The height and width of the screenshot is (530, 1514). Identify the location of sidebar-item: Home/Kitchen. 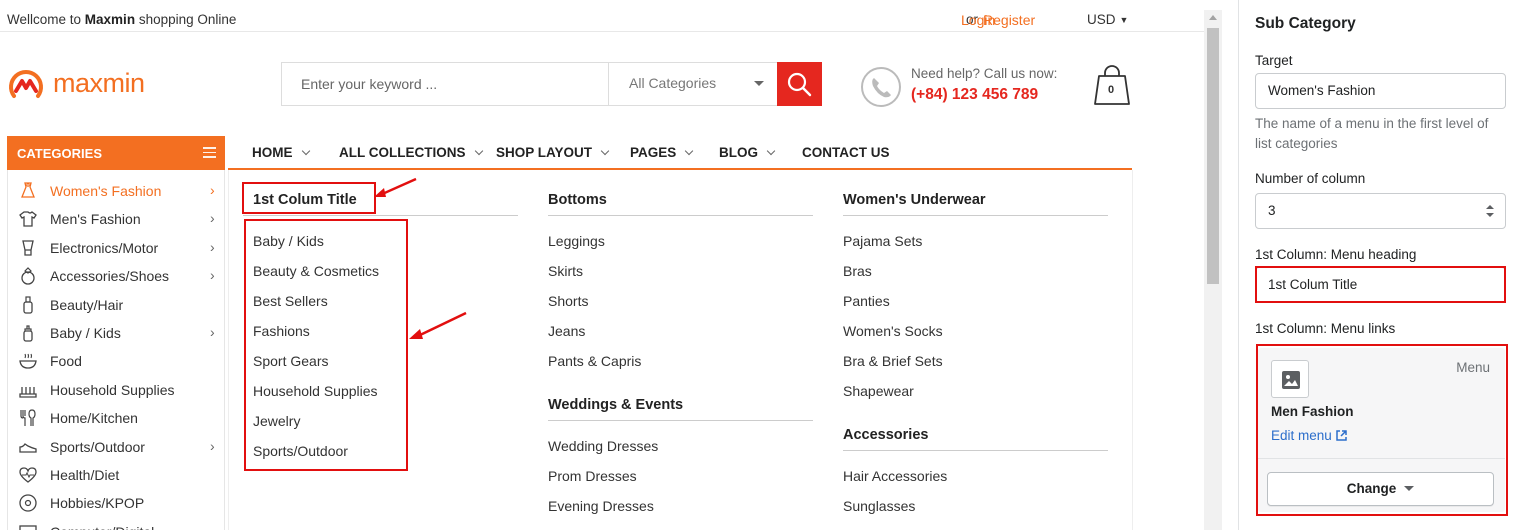
(116, 418).